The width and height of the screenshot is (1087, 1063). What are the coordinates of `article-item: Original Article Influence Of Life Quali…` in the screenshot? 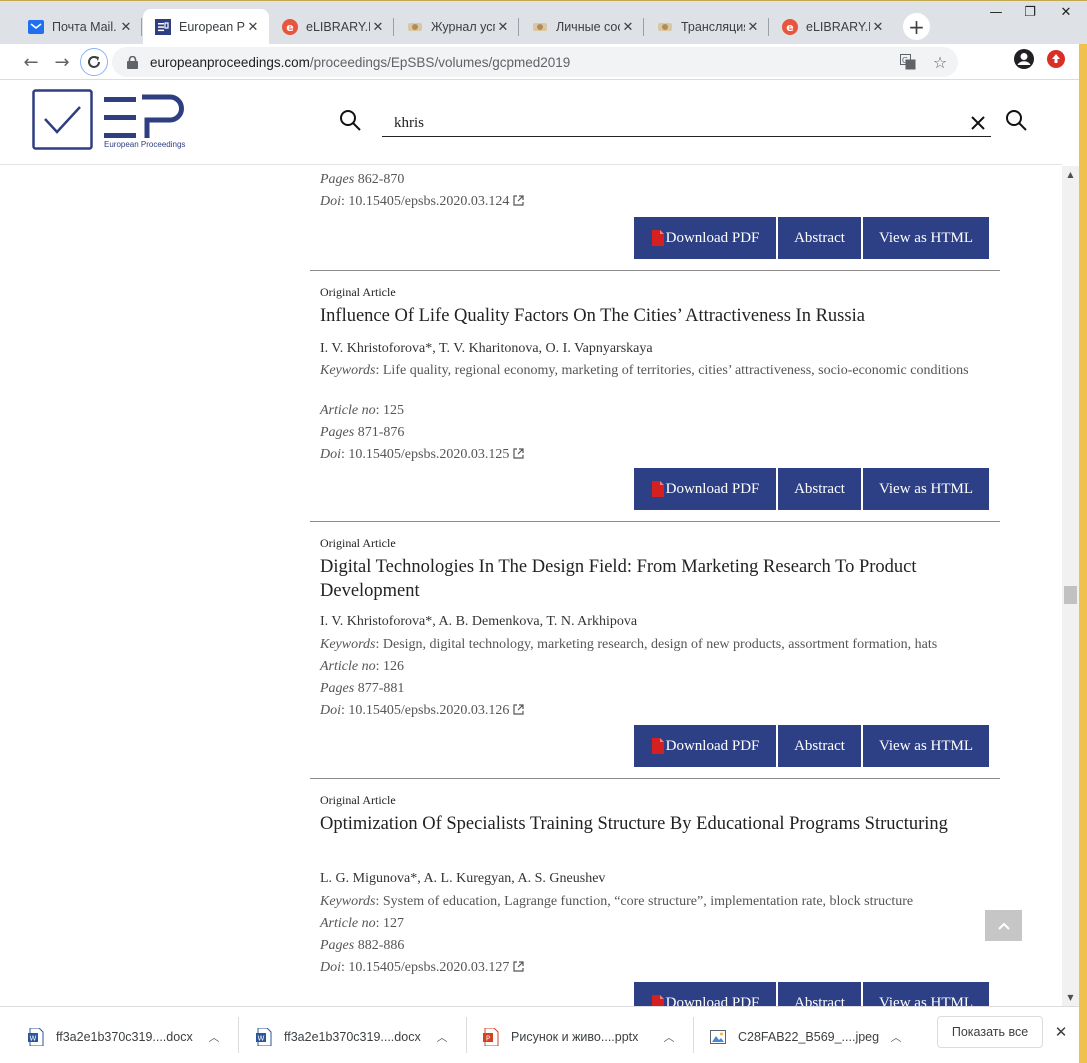 It's located at (655, 396).